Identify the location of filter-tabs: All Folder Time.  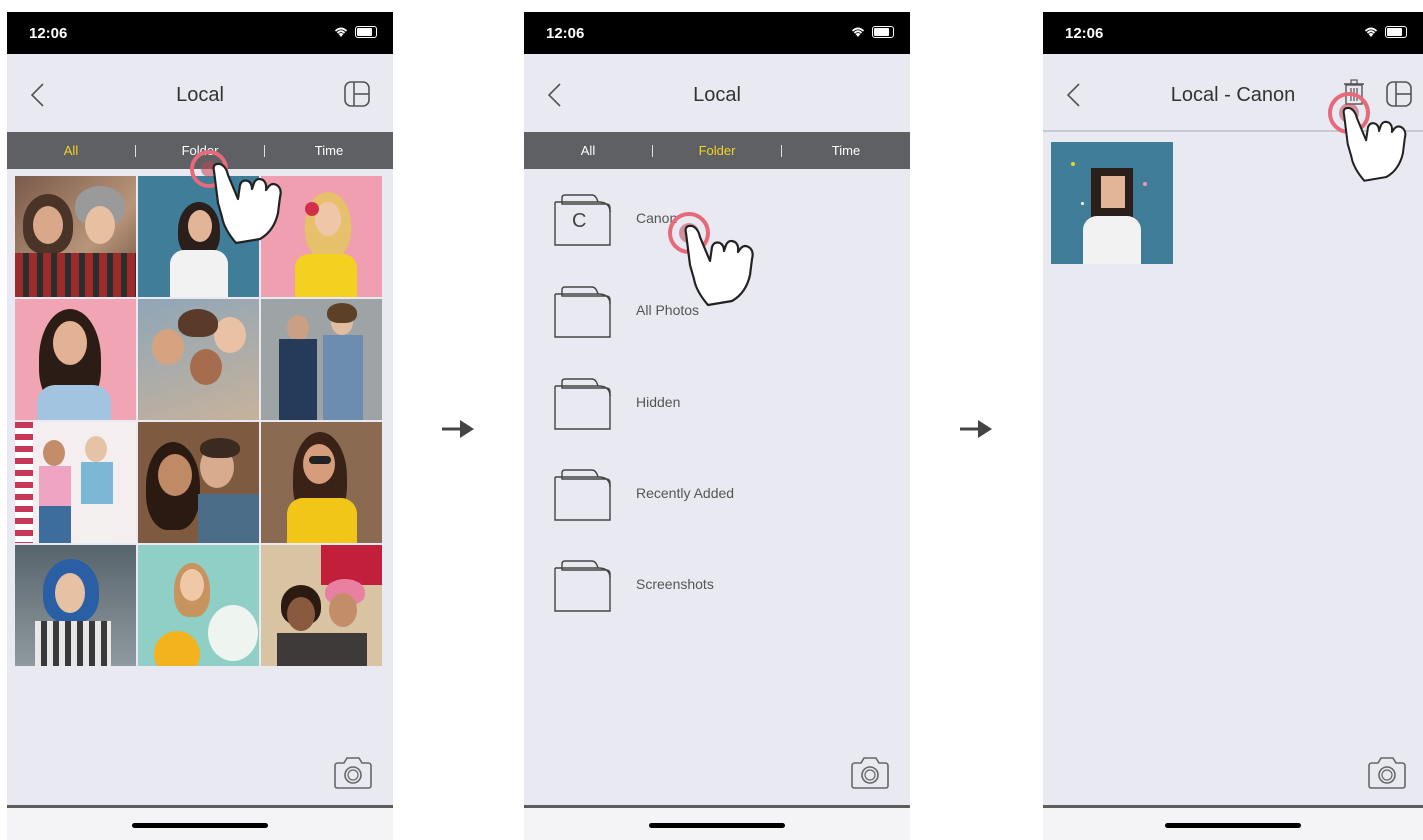
(717, 150).